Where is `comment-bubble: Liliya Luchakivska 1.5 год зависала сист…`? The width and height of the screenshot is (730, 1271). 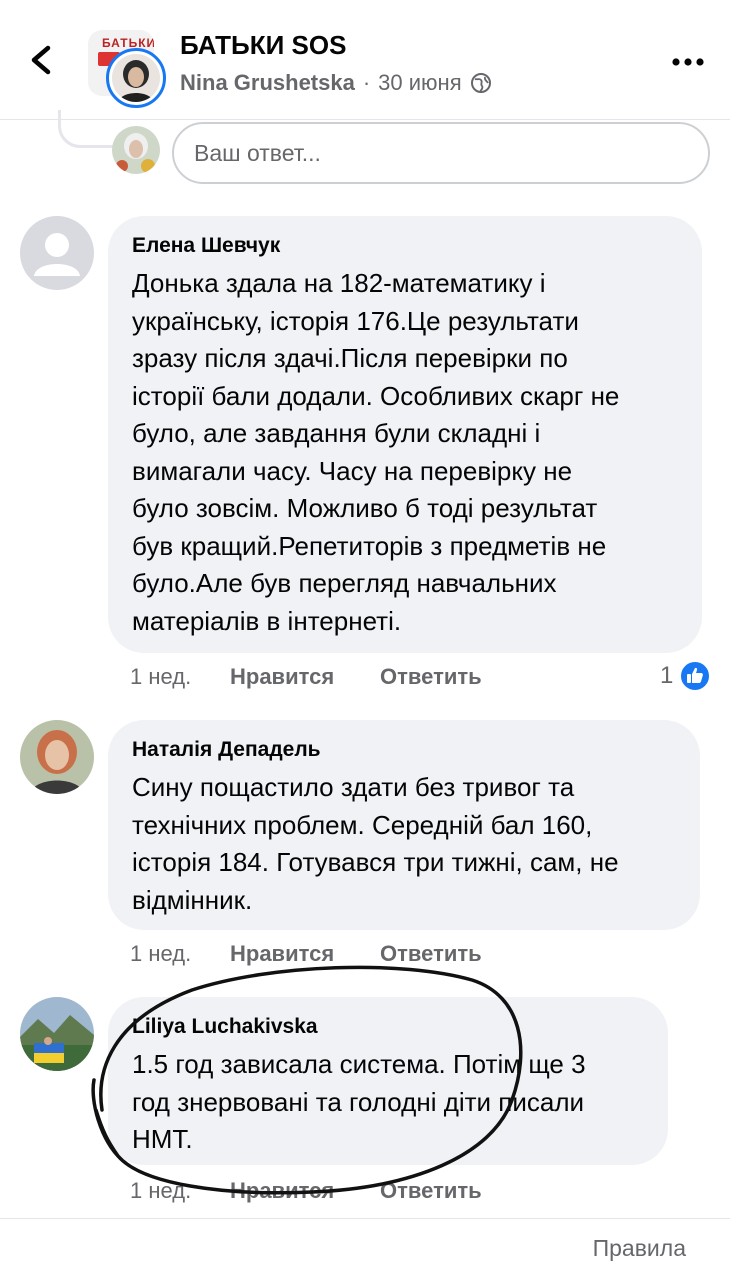
comment-bubble: Liliya Luchakivska 1.5 год зависала сист… is located at coordinates (388, 1081).